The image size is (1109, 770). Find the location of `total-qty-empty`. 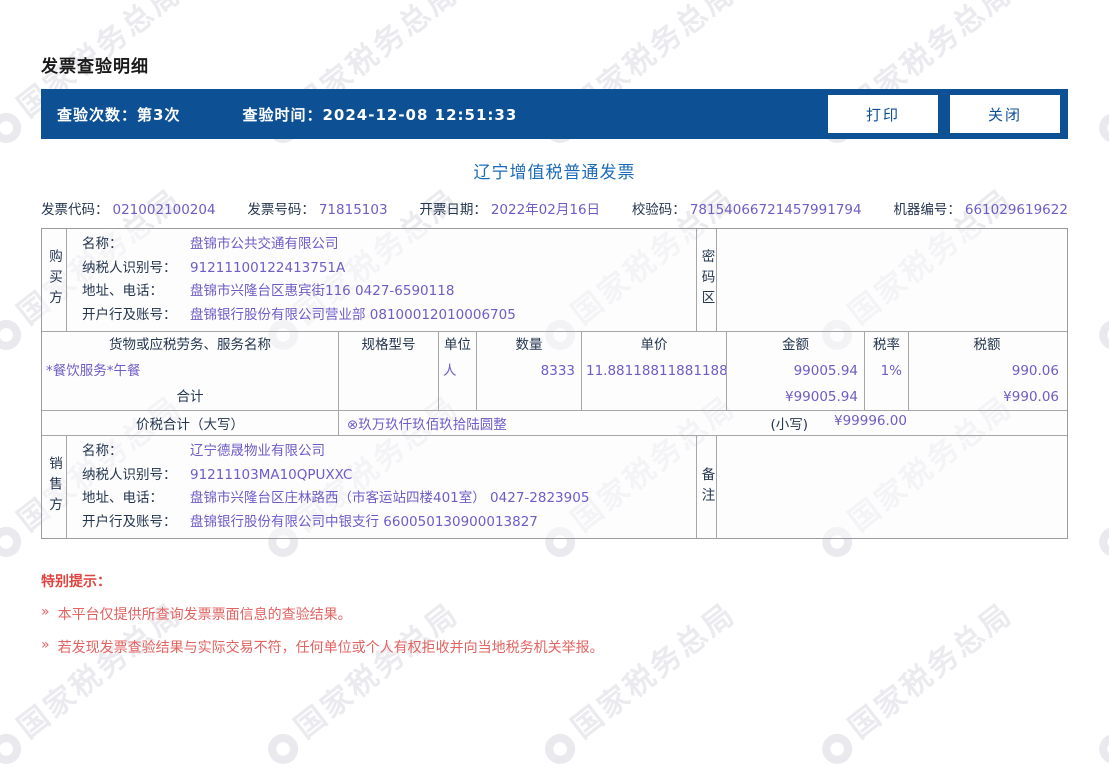

total-qty-empty is located at coordinates (529, 397).